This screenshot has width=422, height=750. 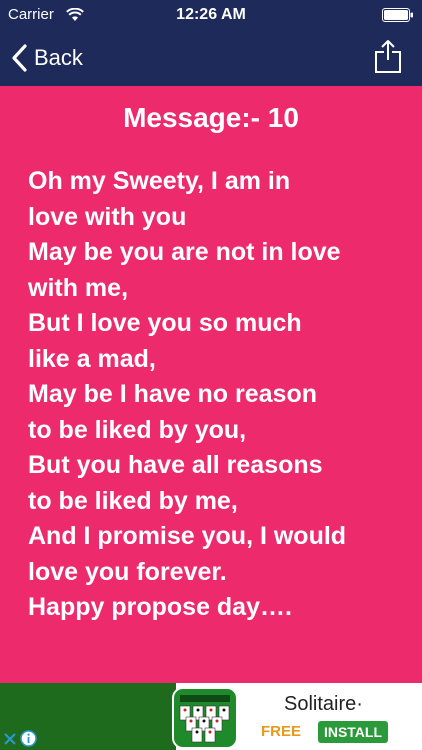 I want to click on message-line: But you have all reasons, so click(x=175, y=465).